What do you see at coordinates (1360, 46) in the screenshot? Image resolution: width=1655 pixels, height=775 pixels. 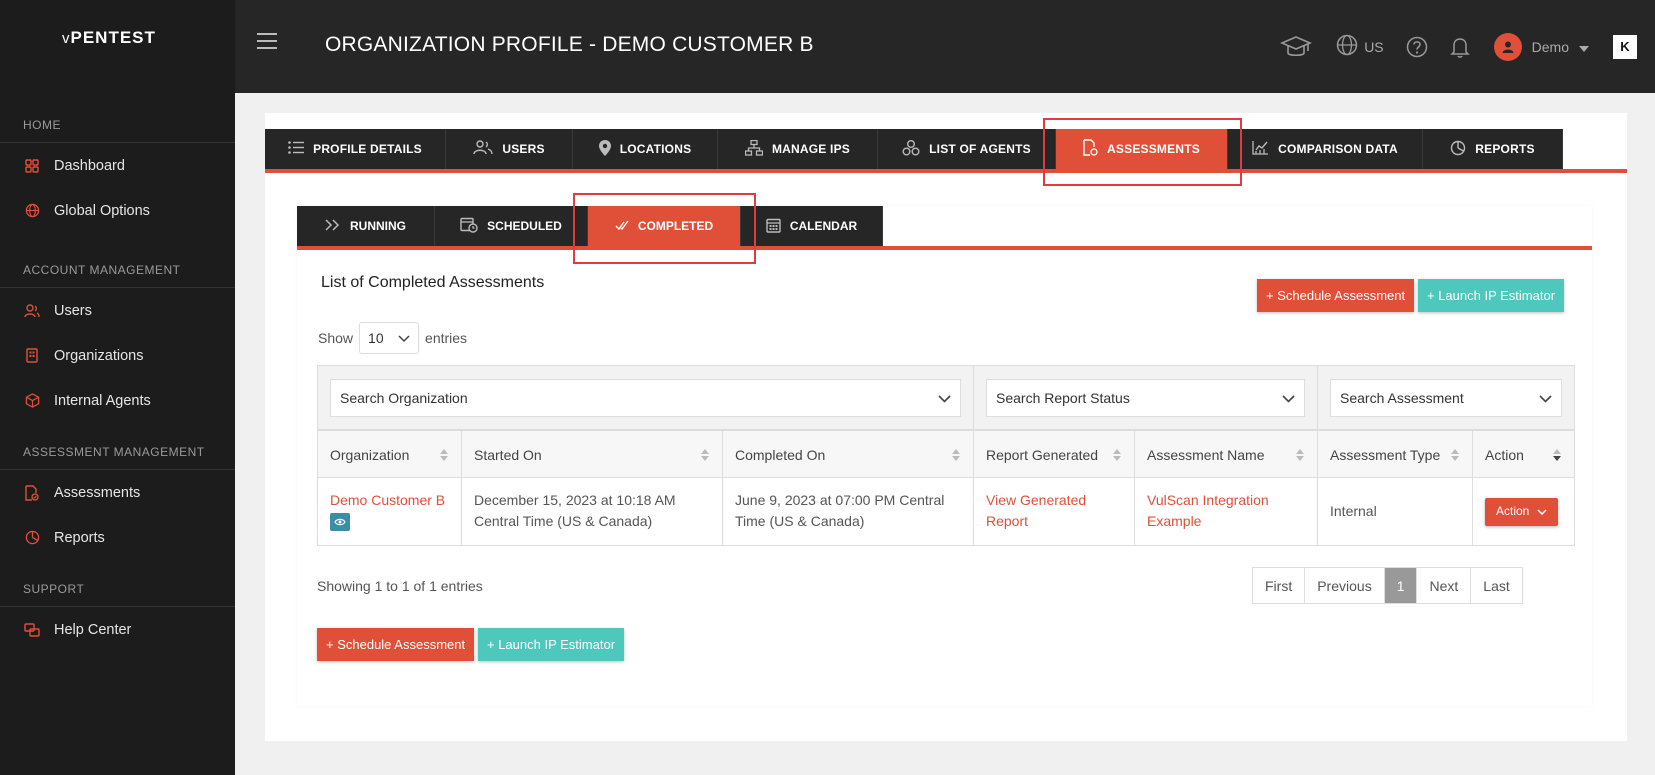 I see `language-selector: US` at bounding box center [1360, 46].